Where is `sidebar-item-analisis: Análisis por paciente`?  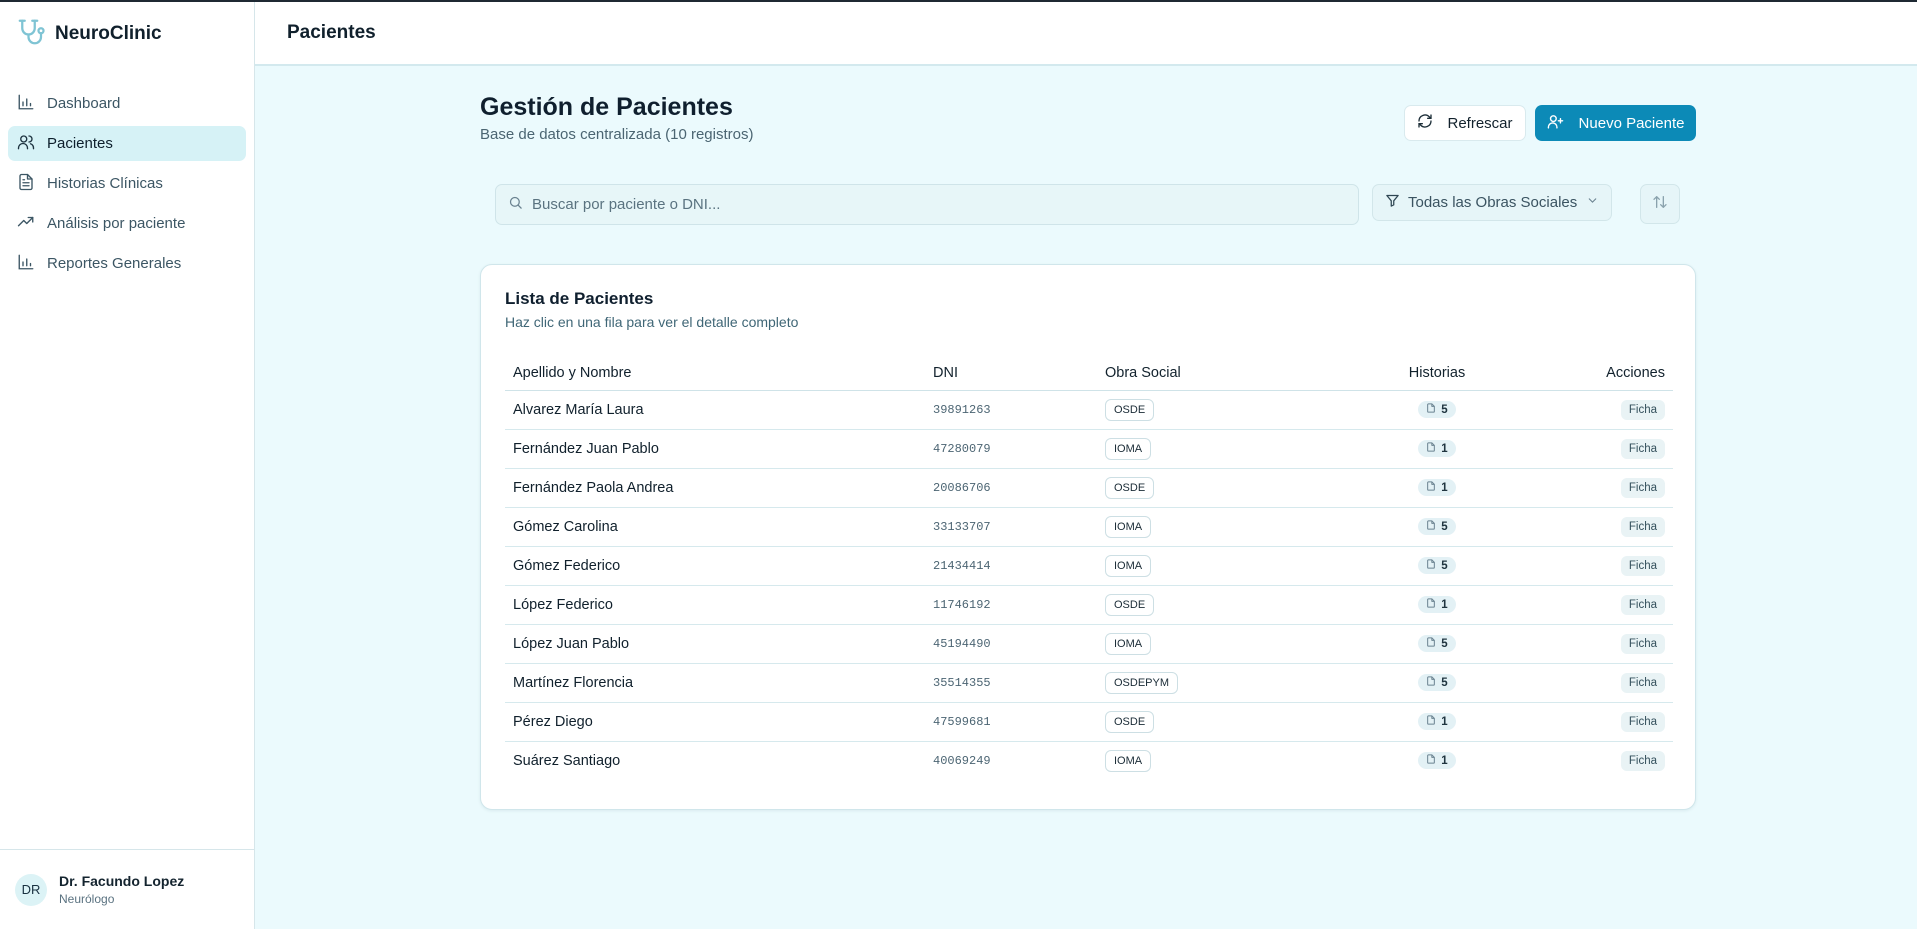 sidebar-item-analisis: Análisis por paciente is located at coordinates (127, 223).